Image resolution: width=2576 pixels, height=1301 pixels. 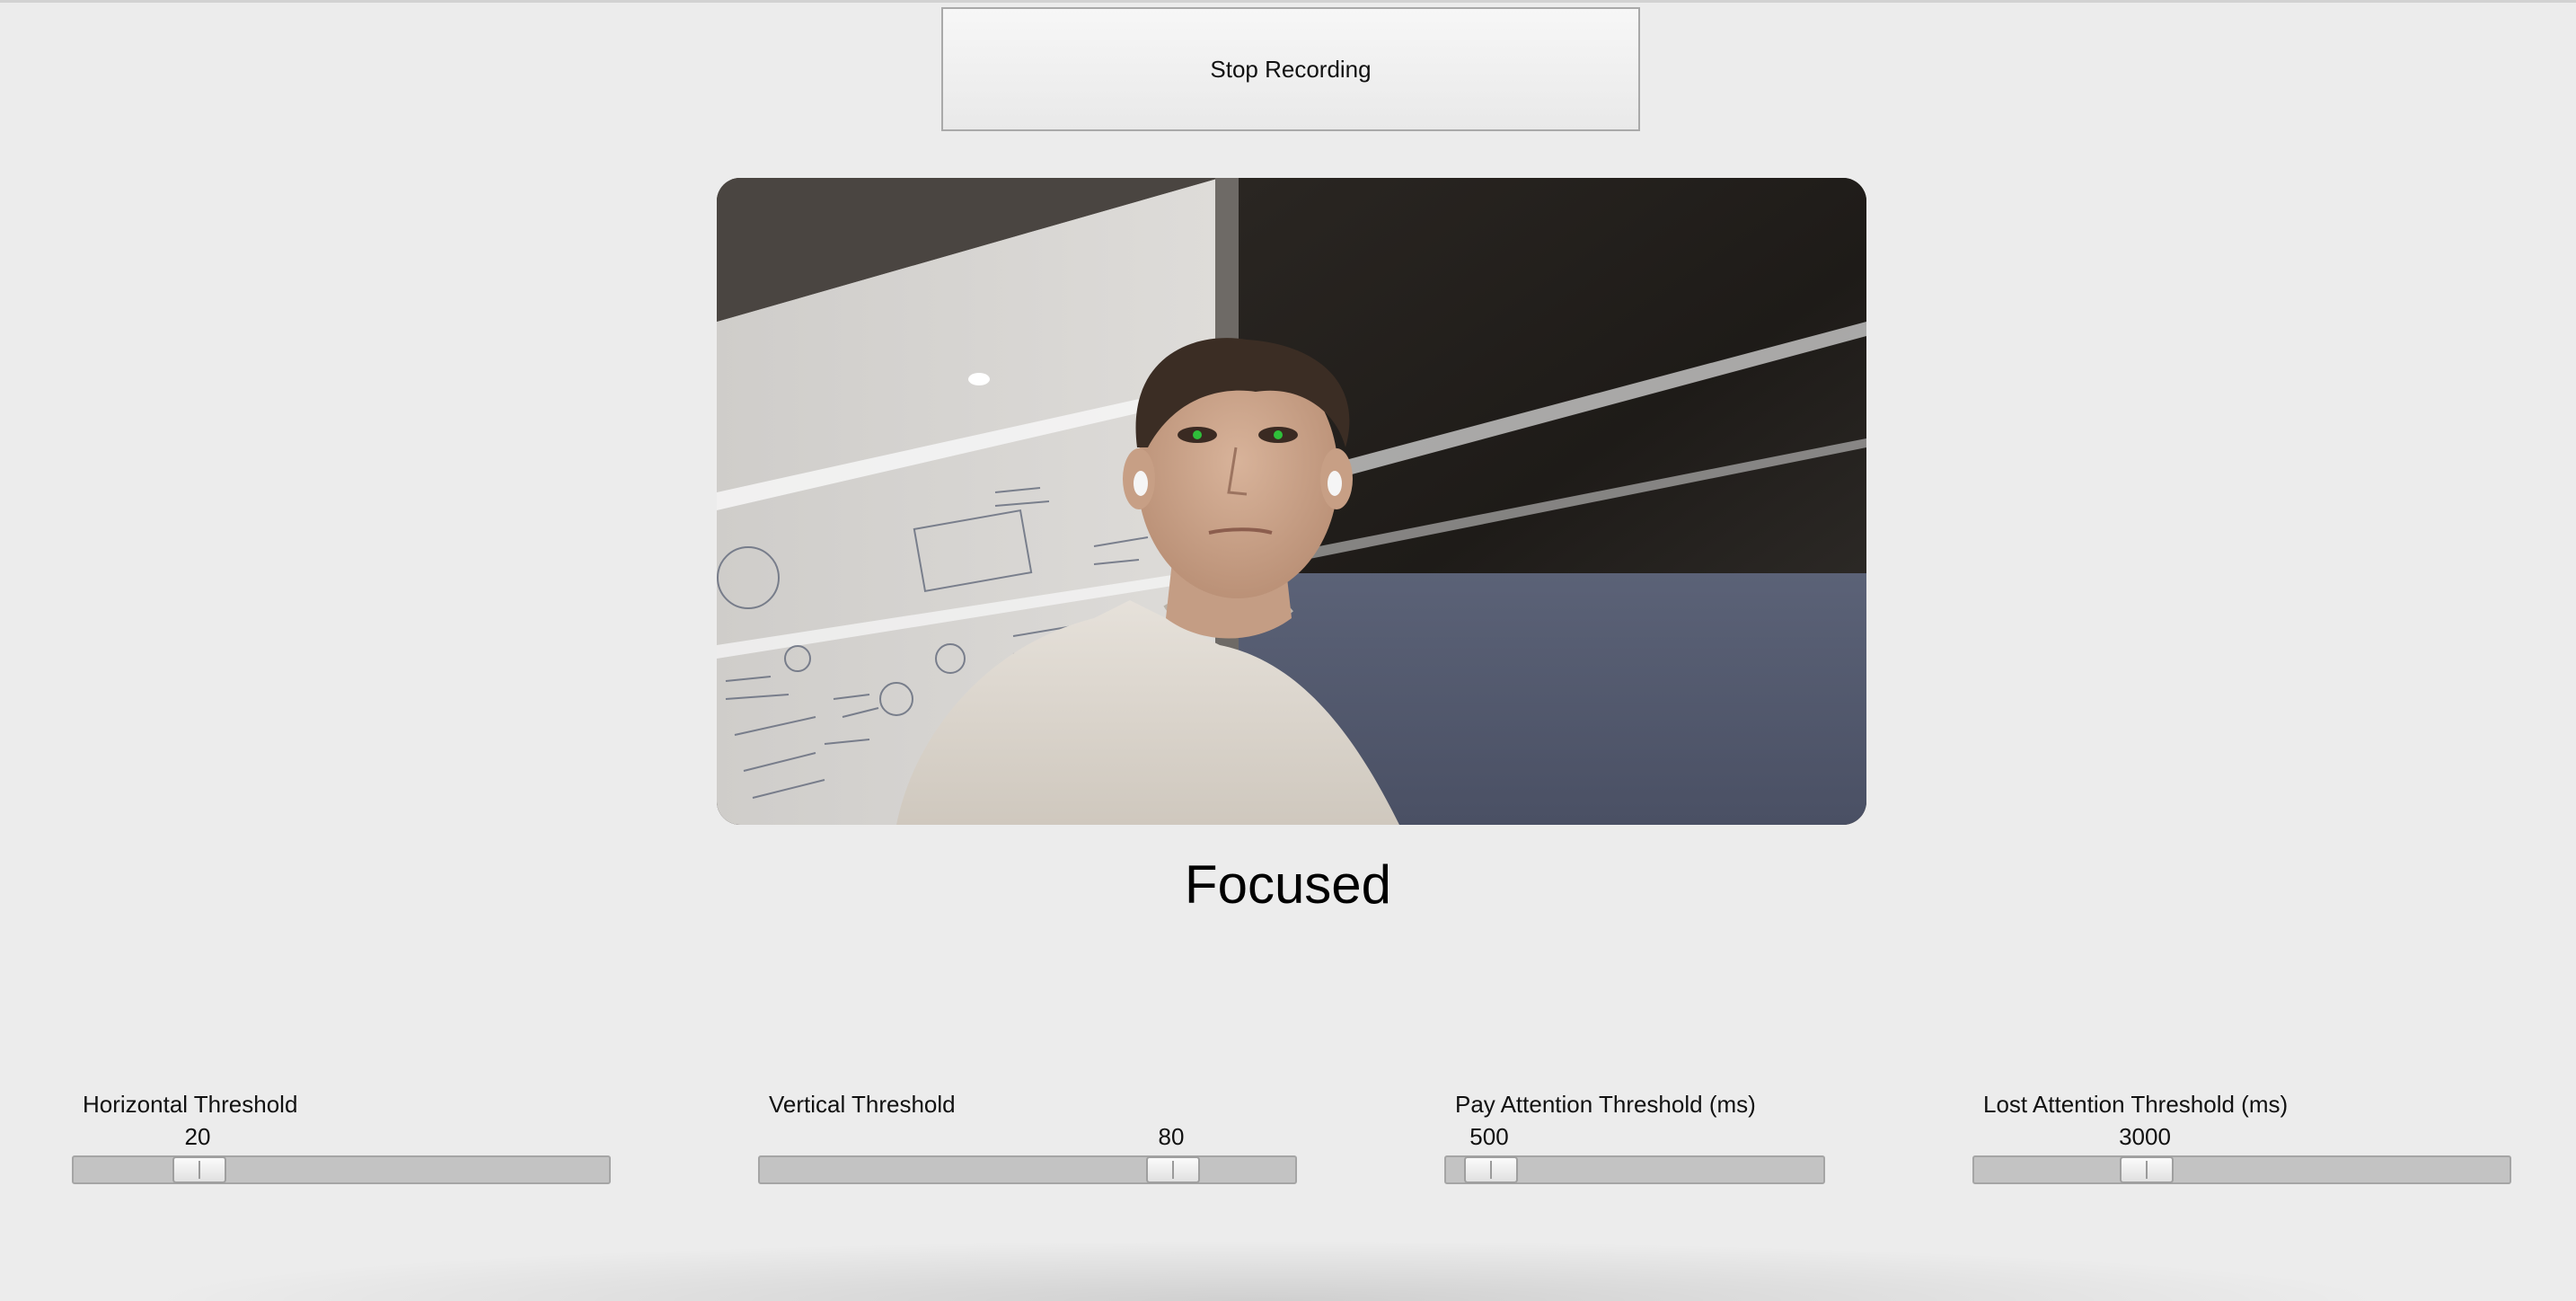 What do you see at coordinates (1266, 1270) in the screenshot?
I see `window-shadow` at bounding box center [1266, 1270].